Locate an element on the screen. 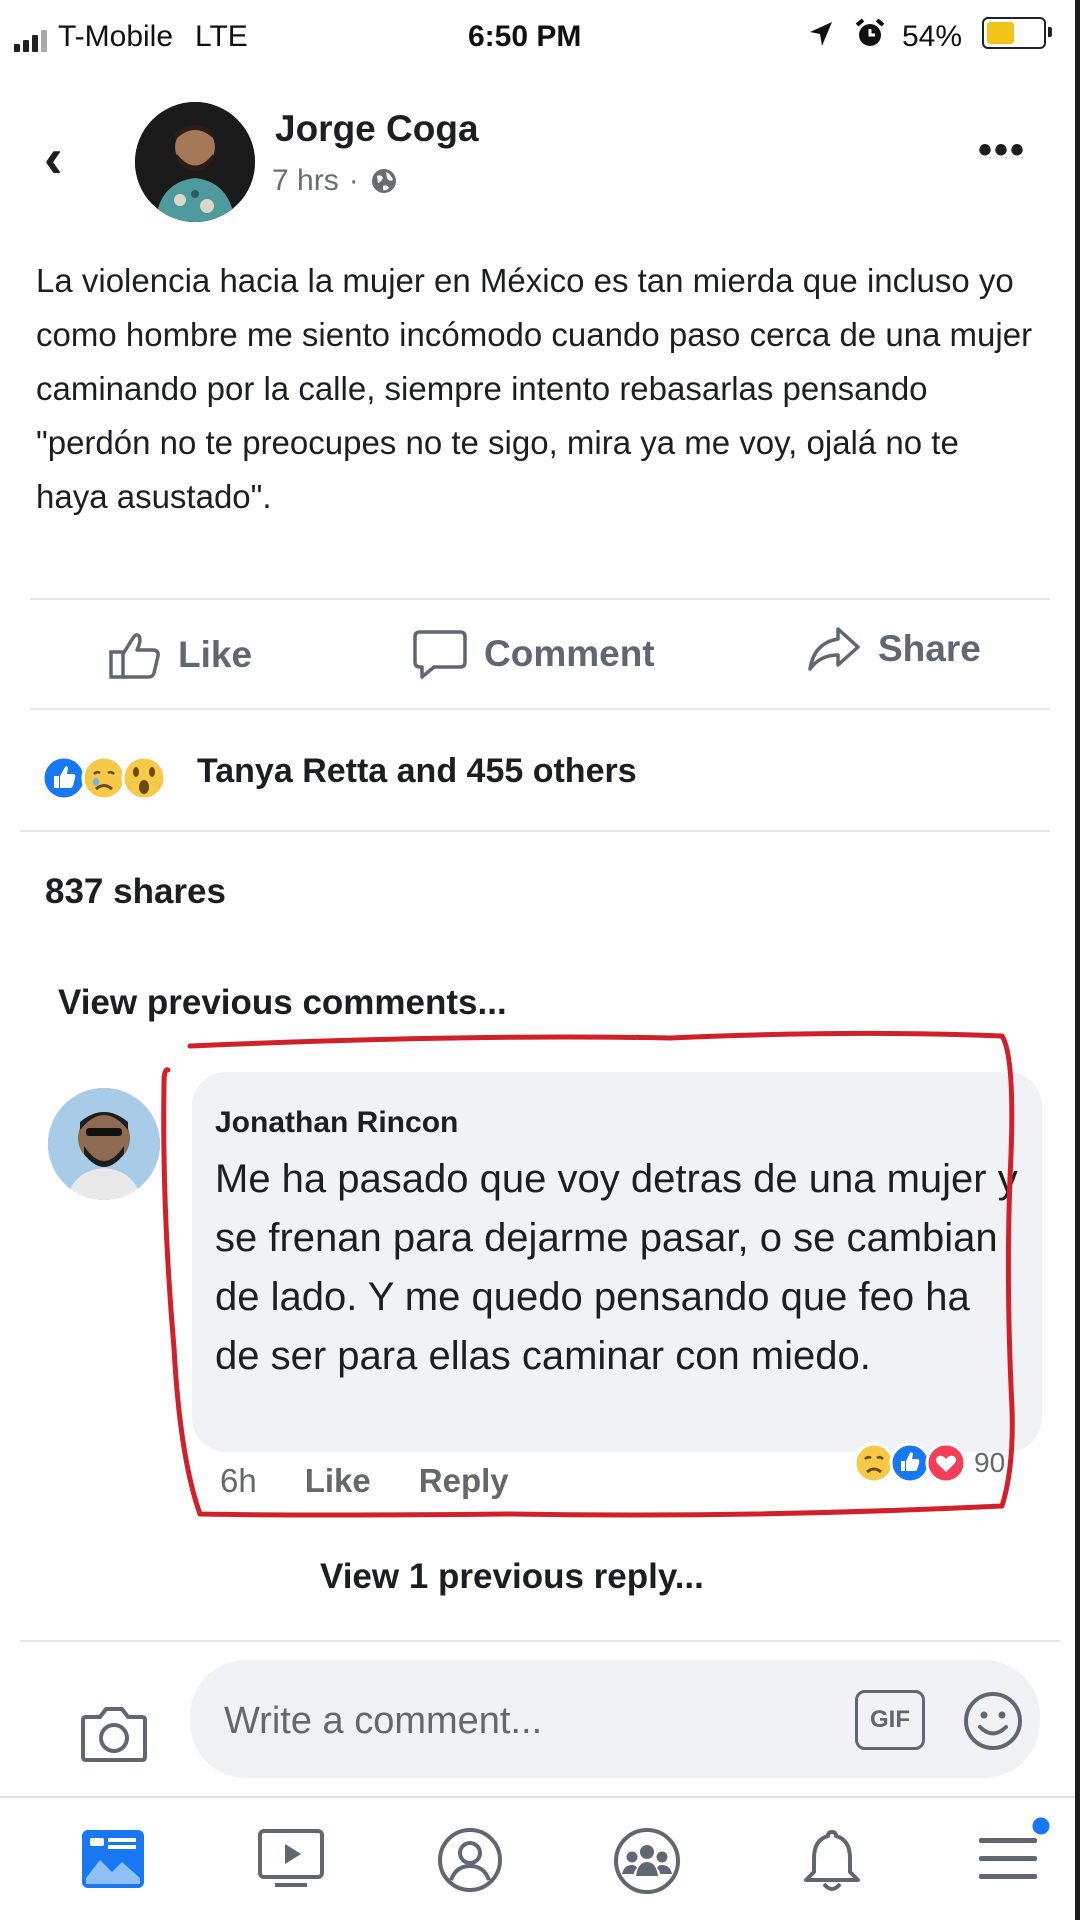  notifications-icon is located at coordinates (832, 1861).